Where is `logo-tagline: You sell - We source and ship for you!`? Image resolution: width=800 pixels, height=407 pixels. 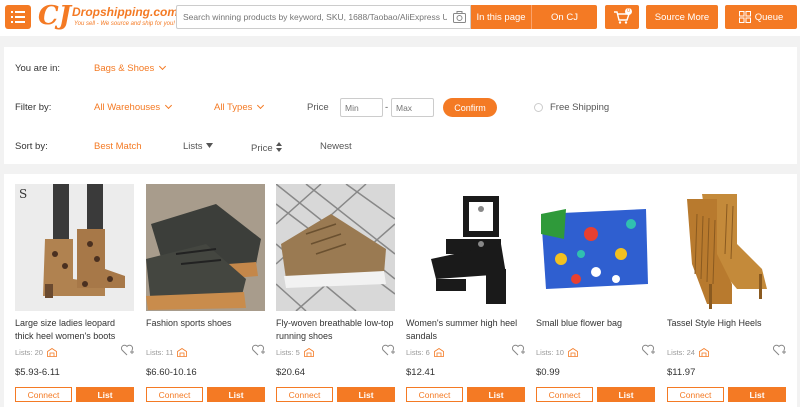
logo-tagline: You sell - We source and ship for you! is located at coordinates (124, 24).